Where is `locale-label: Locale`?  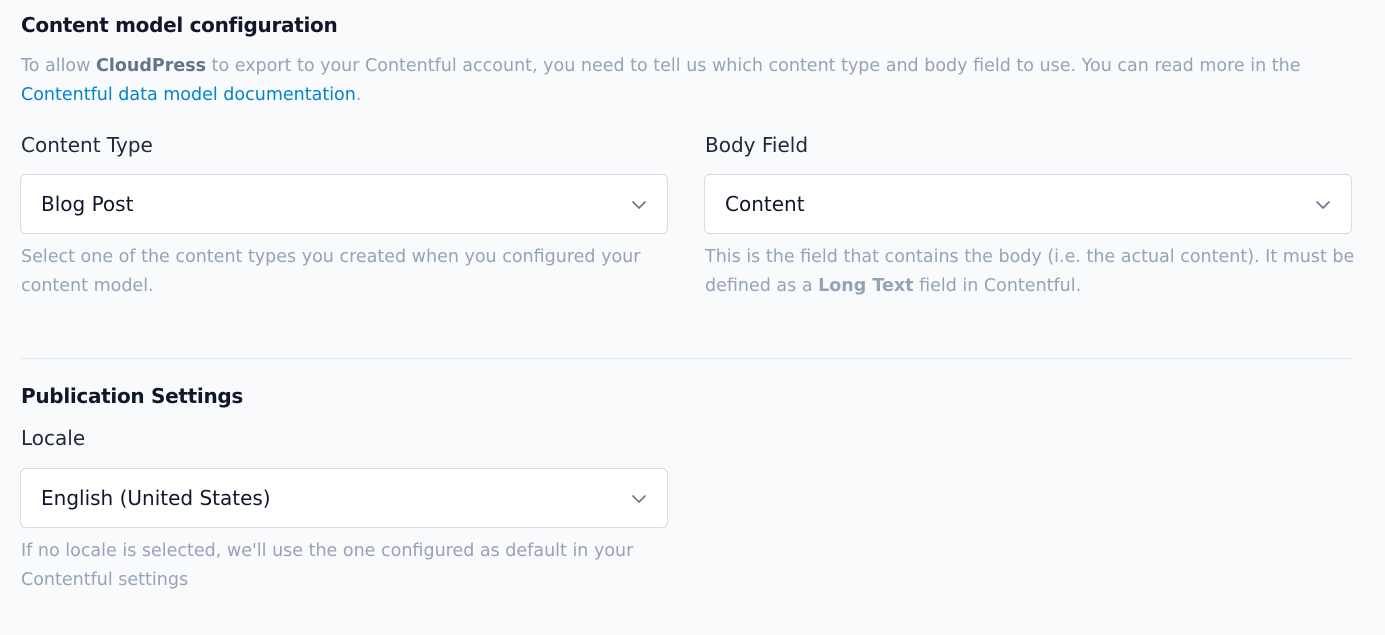 locale-label: Locale is located at coordinates (53, 438).